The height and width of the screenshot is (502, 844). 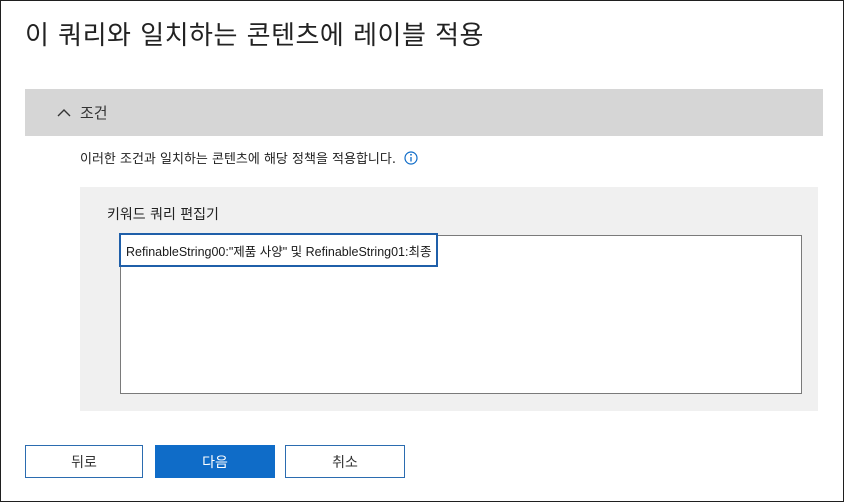 What do you see at coordinates (238, 159) in the screenshot?
I see `conditions-description: 이러한 조건과 일치하는 콘텐츠에 해당 정책을 적용합니다.` at bounding box center [238, 159].